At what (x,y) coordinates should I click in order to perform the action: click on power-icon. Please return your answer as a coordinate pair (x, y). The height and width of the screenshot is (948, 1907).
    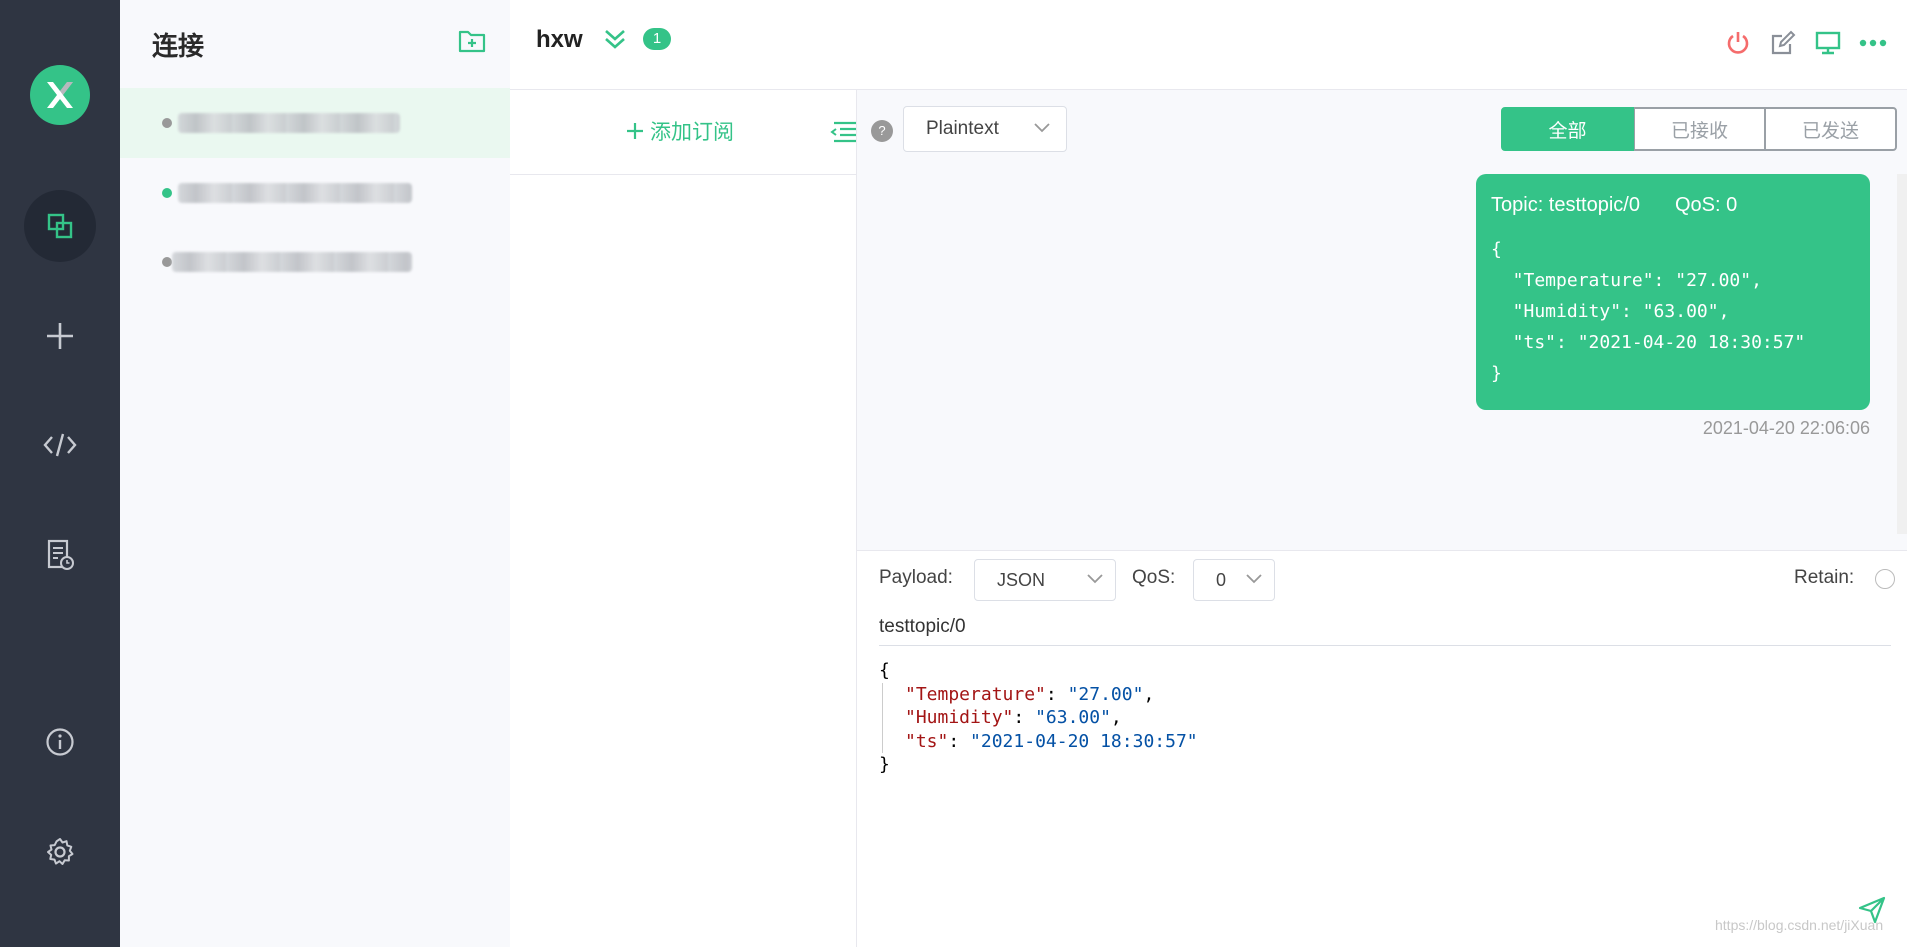
    Looking at the image, I should click on (1738, 43).